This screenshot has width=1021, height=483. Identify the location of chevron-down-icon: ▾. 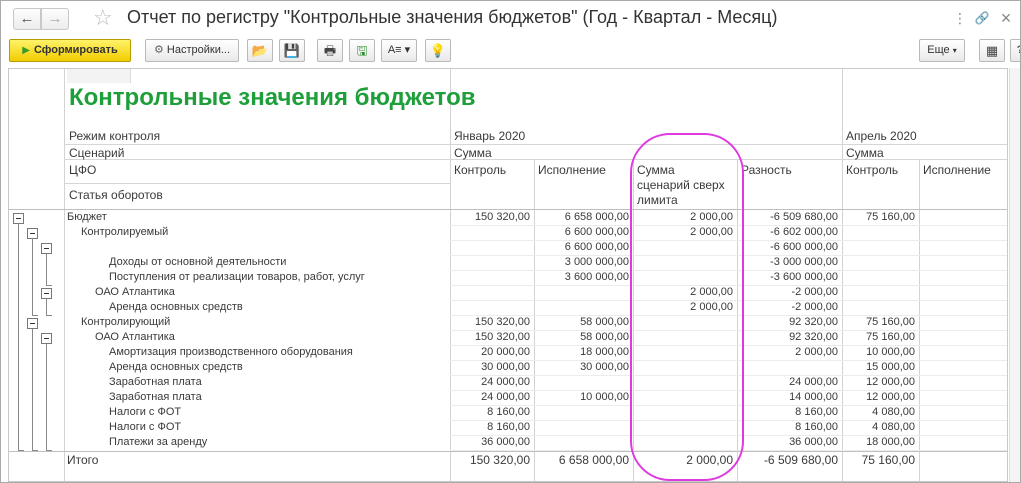
(954, 50).